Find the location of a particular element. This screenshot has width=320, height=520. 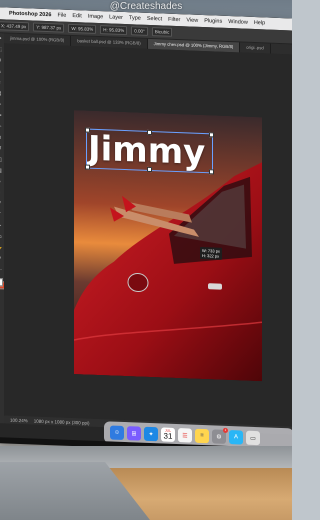

hand-icon: ✋ is located at coordinates (1, 248).